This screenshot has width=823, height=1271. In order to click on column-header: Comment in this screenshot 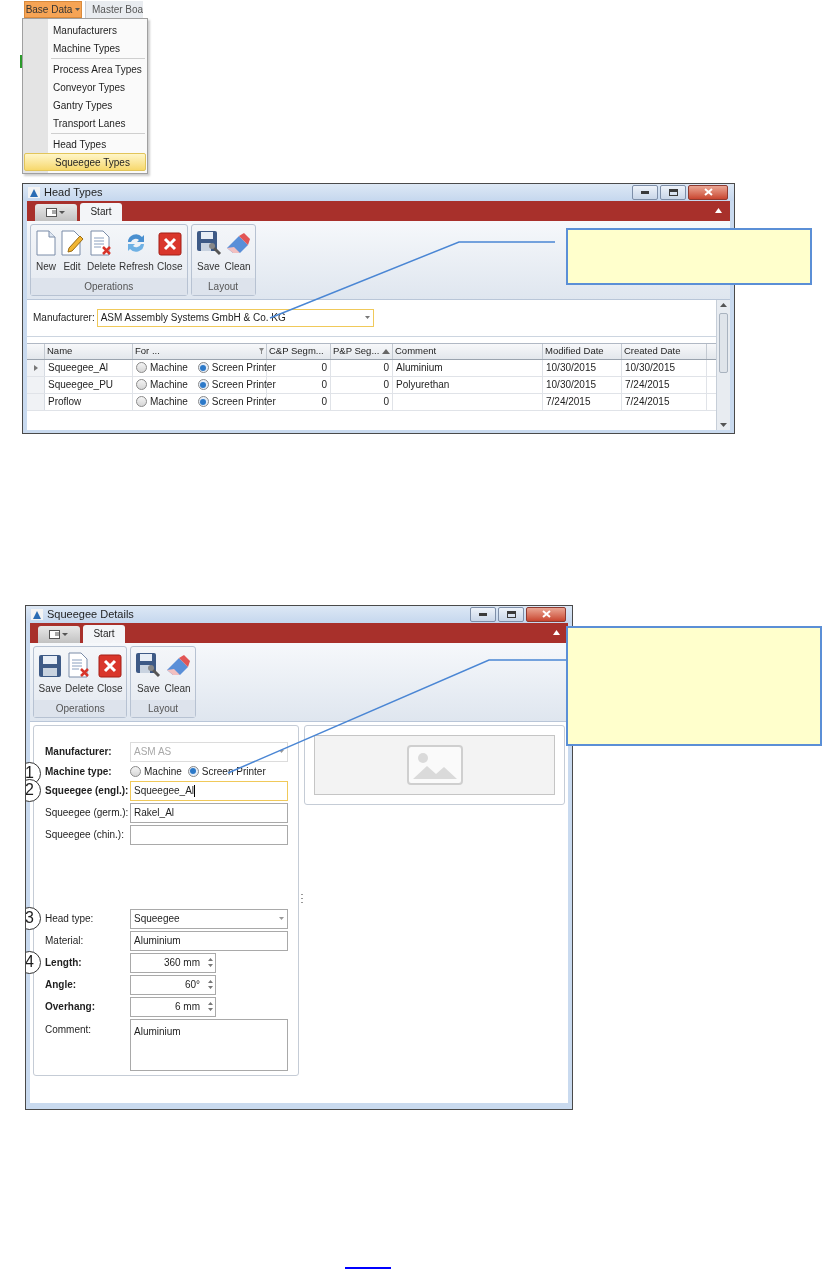, I will do `click(468, 351)`.